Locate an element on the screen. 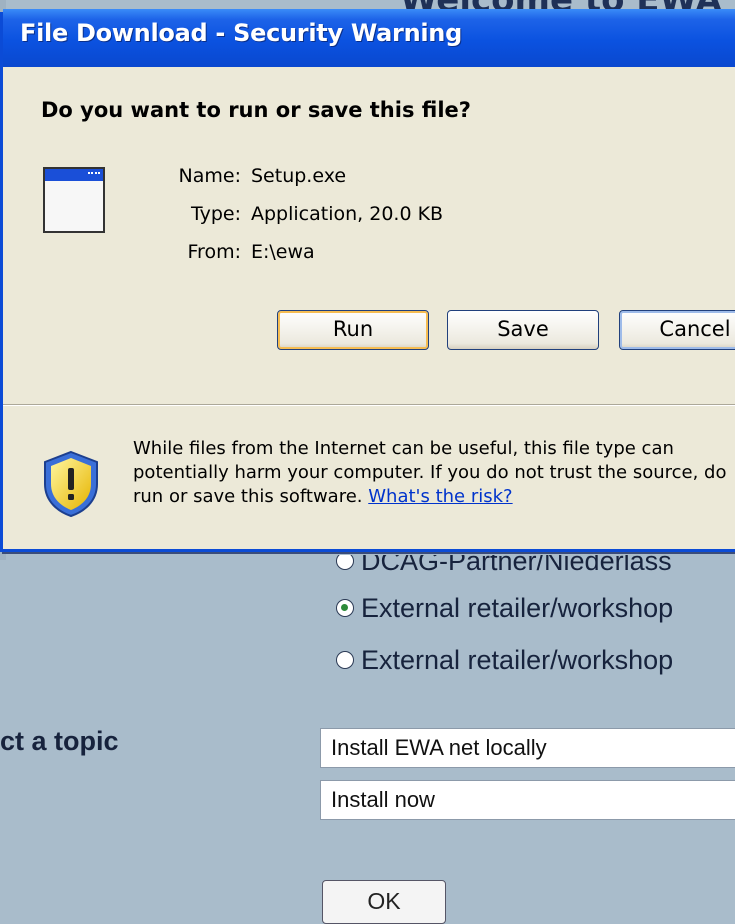  ok-button: OK is located at coordinates (384, 902).